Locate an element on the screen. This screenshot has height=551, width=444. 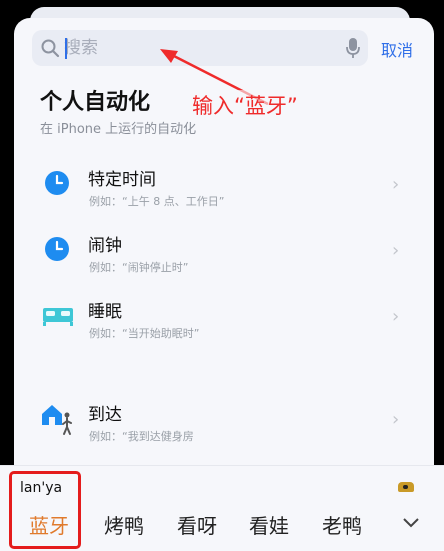
candidate-word: 看娃 is located at coordinates (269, 524).